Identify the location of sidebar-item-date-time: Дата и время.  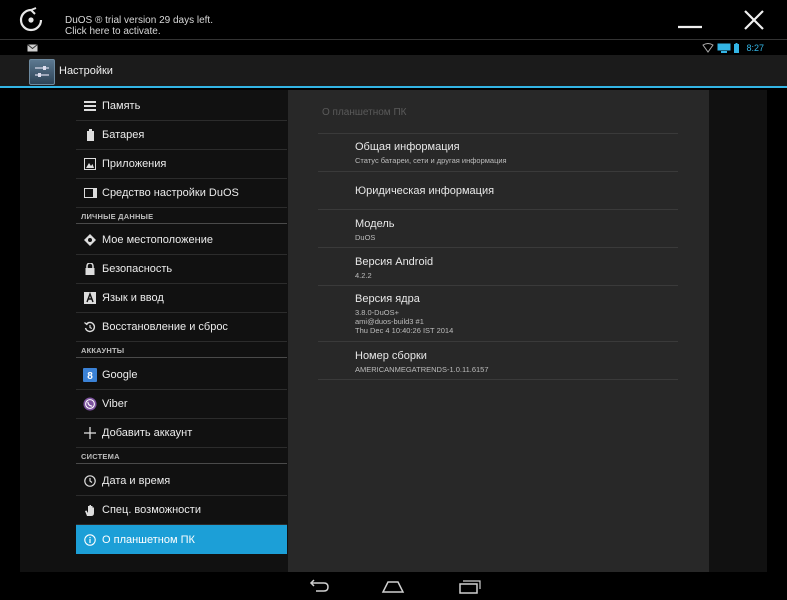
(181, 481).